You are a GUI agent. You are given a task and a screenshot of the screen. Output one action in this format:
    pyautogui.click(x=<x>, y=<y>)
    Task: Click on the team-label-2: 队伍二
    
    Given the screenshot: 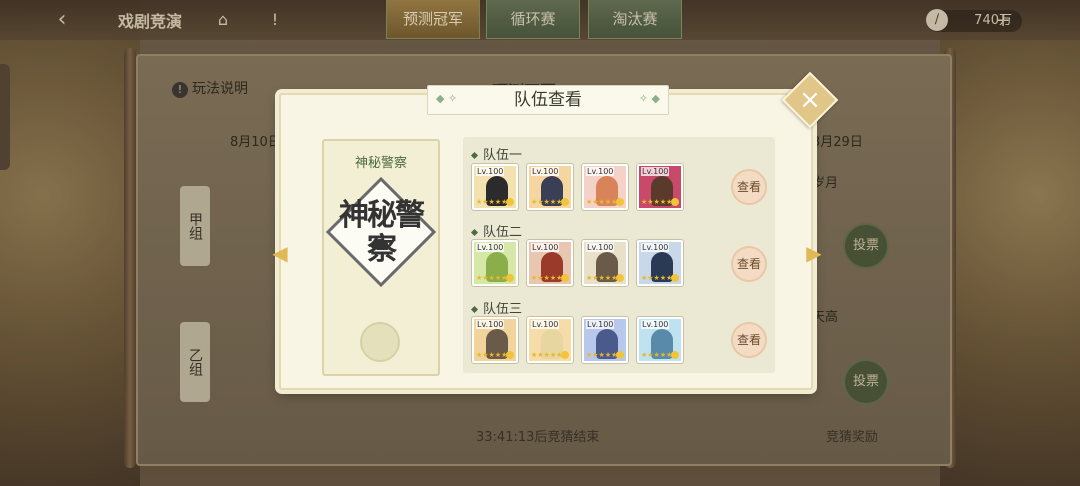 What is the action you would take?
    pyautogui.click(x=496, y=230)
    